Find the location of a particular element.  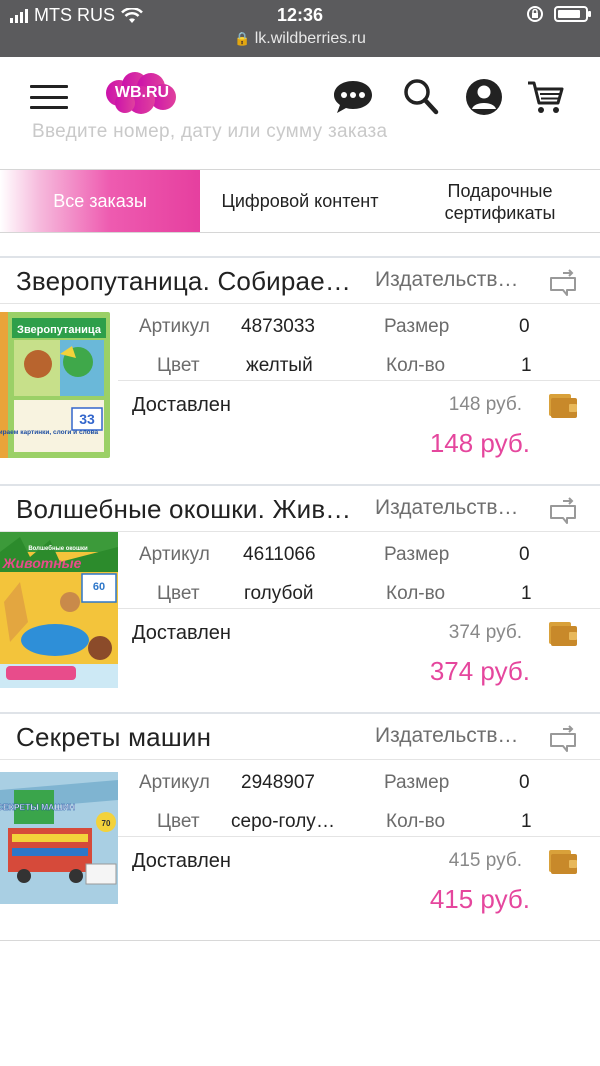

order-total: 415 руб. is located at coordinates (479, 899).